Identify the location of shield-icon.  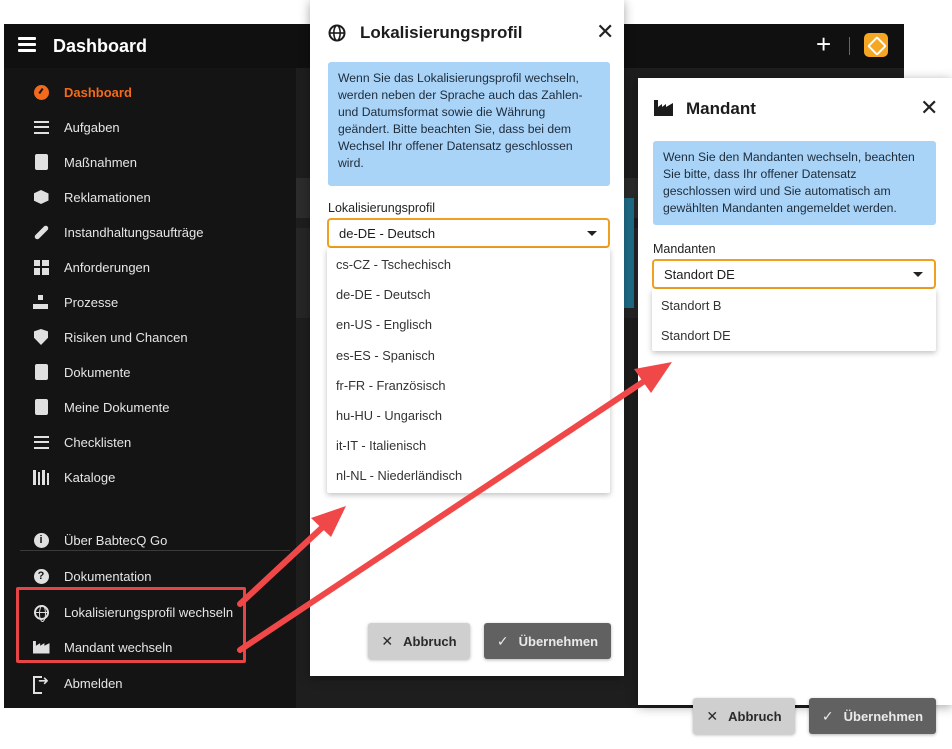
(41, 337).